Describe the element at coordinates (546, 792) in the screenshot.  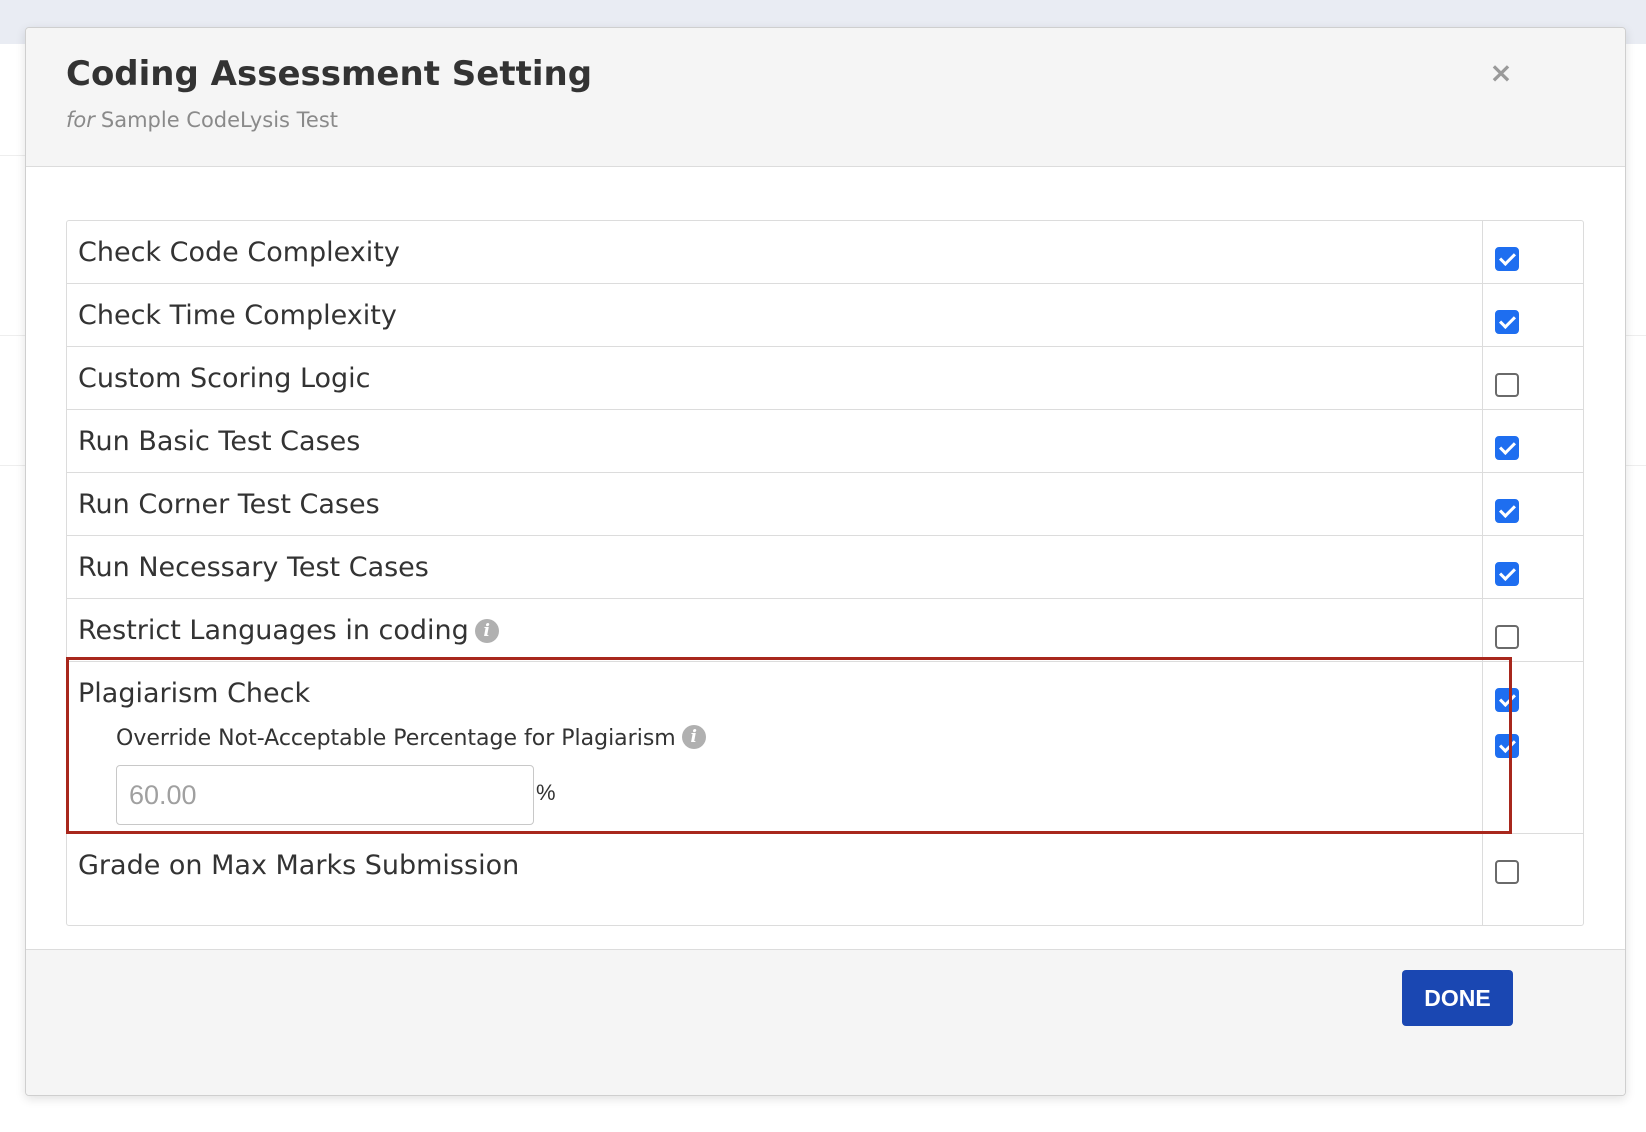
I see `percent-unit: %` at that location.